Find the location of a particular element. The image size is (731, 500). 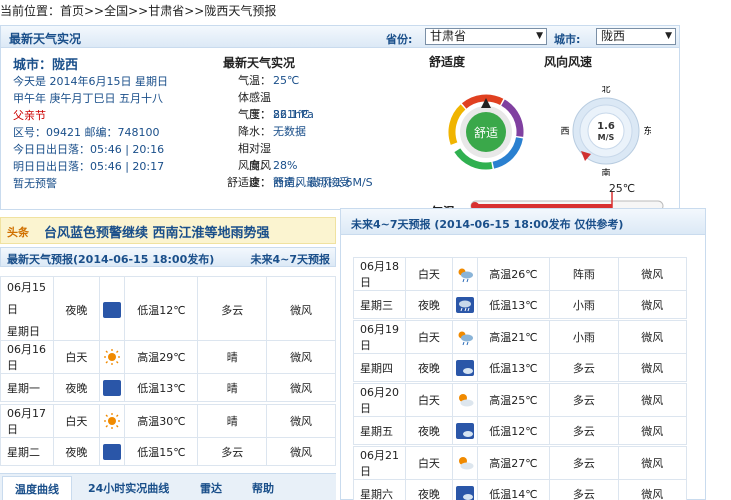

table-row: 06月18日 白天 高温26℃ 阵雨 微风 is located at coordinates (520, 274).